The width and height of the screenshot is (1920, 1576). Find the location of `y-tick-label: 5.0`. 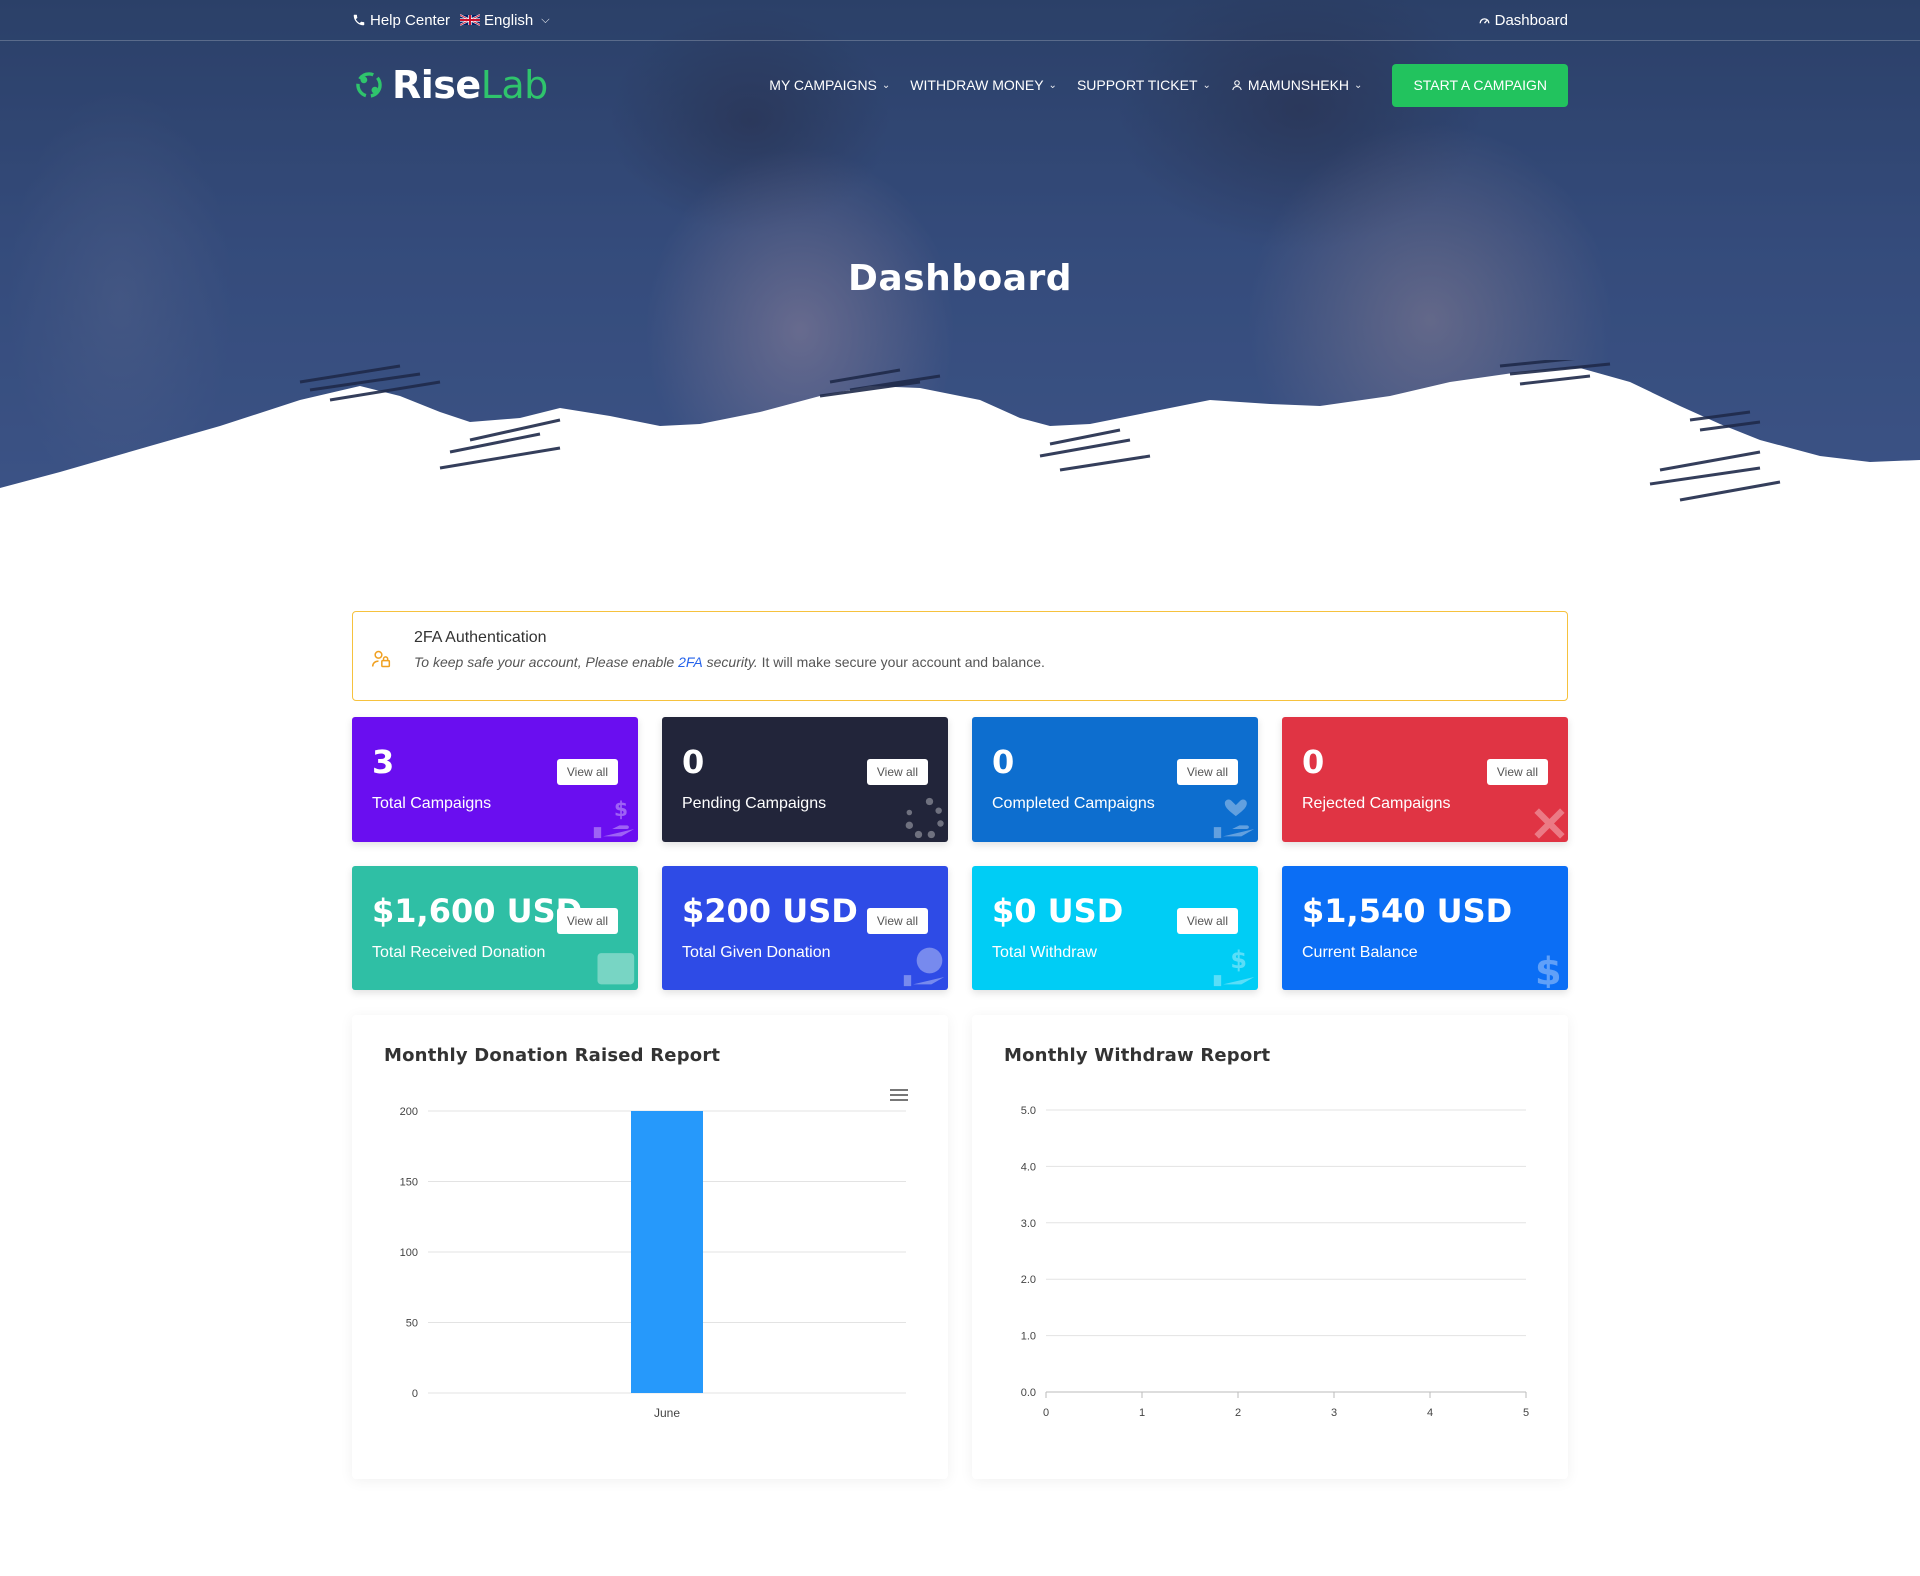

y-tick-label: 5.0 is located at coordinates (1028, 1111).